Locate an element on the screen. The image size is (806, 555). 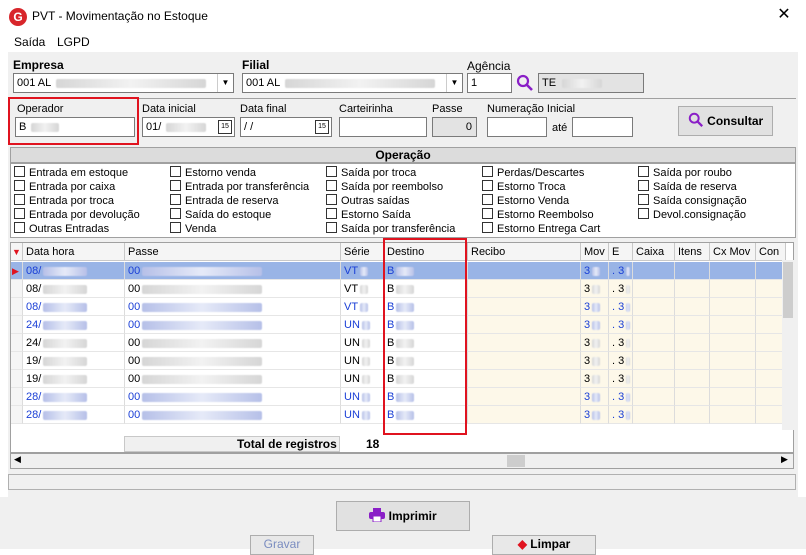
operacao-checkbox: Entrada por caixa is located at coordinates (64, 186).